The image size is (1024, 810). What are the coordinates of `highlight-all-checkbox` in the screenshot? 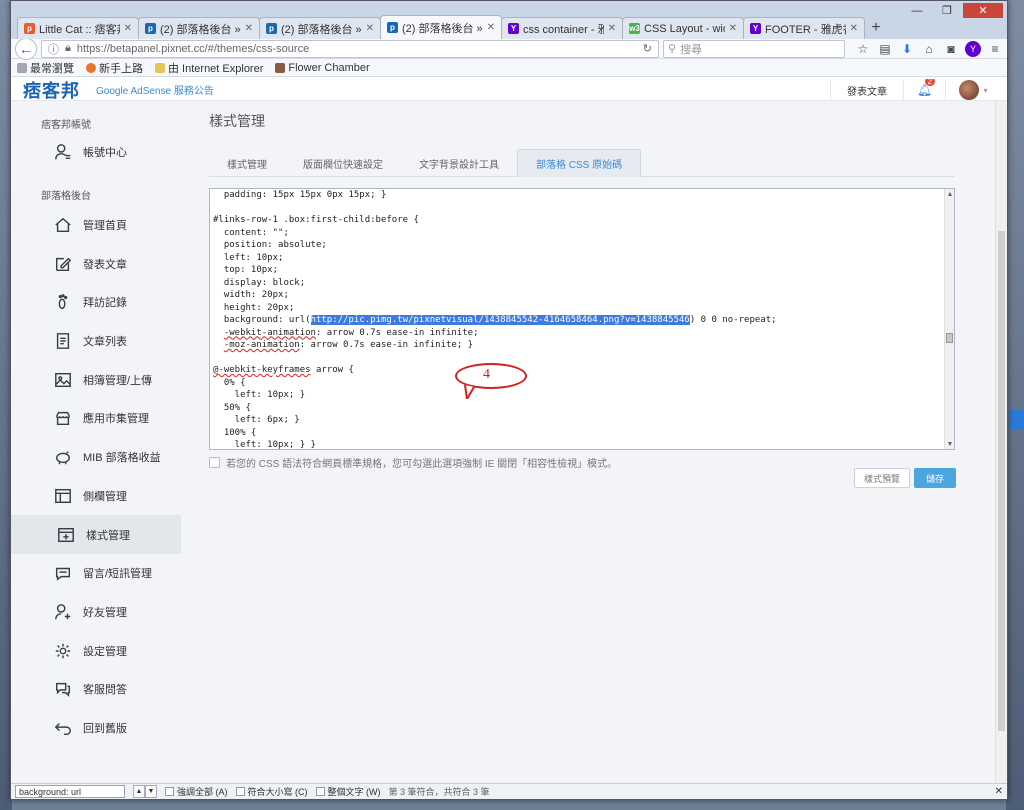 It's located at (169, 791).